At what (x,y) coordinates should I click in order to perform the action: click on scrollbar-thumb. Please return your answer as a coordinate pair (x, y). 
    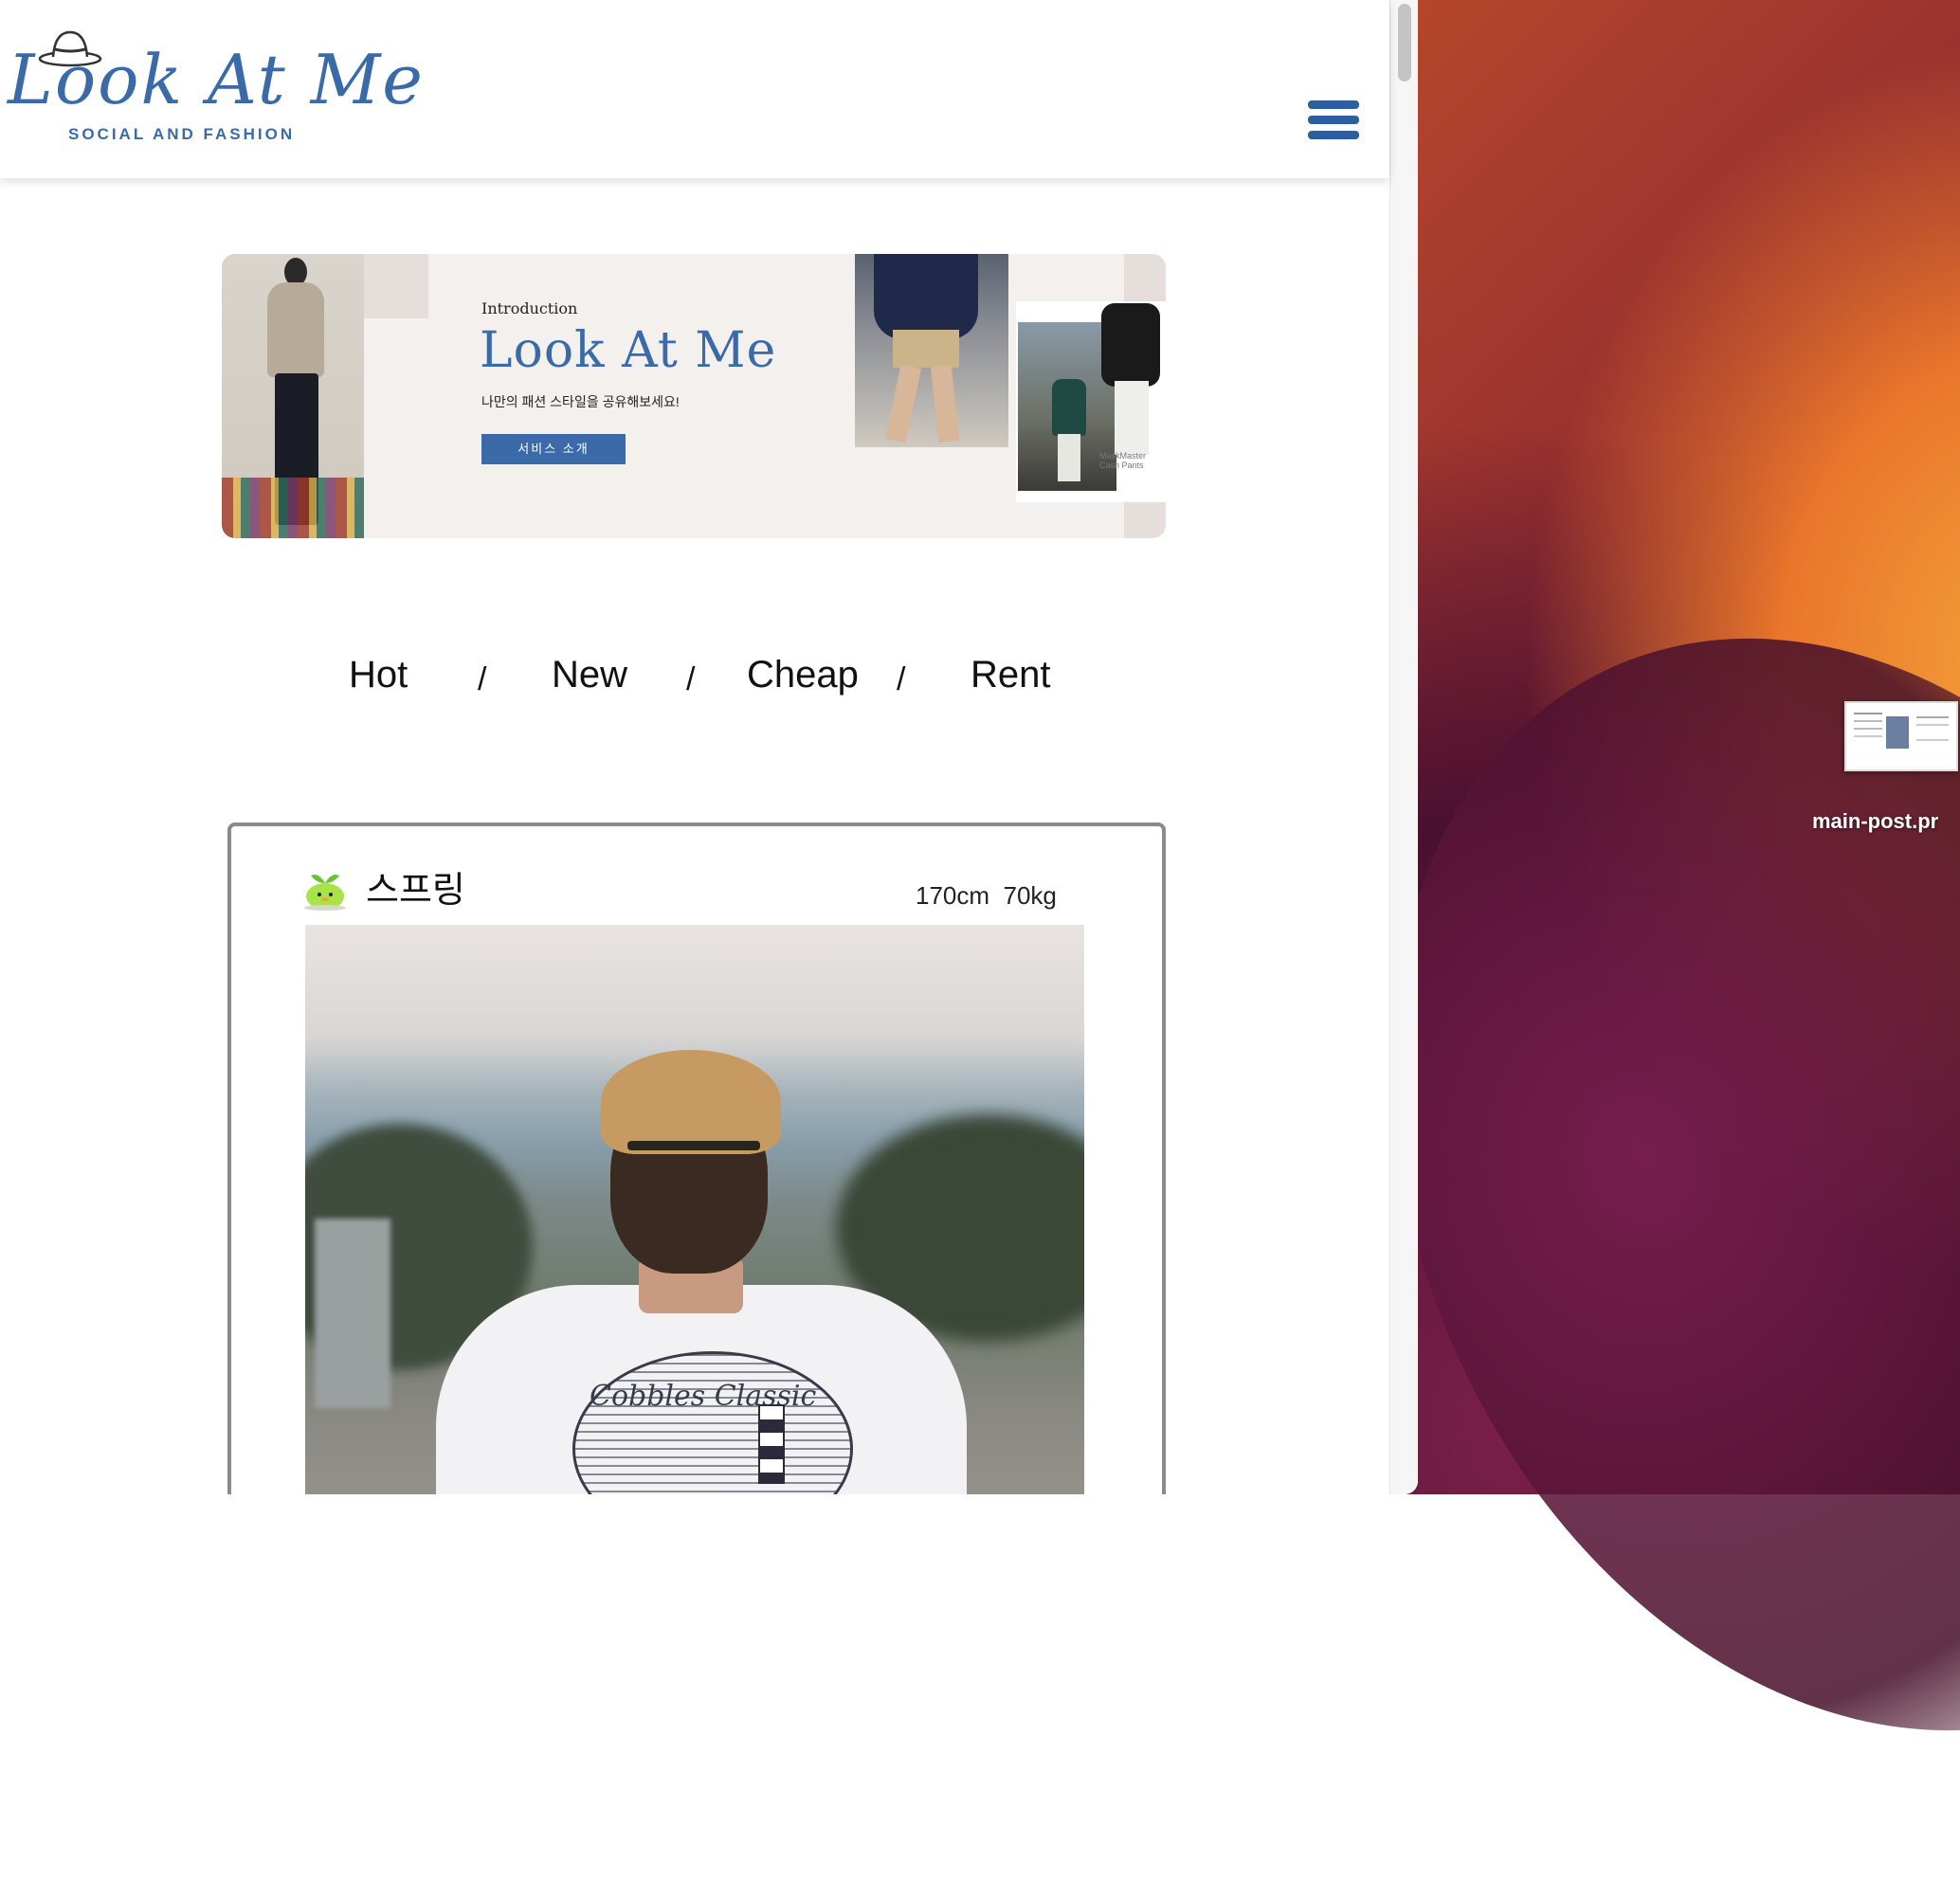
    Looking at the image, I should click on (1404, 43).